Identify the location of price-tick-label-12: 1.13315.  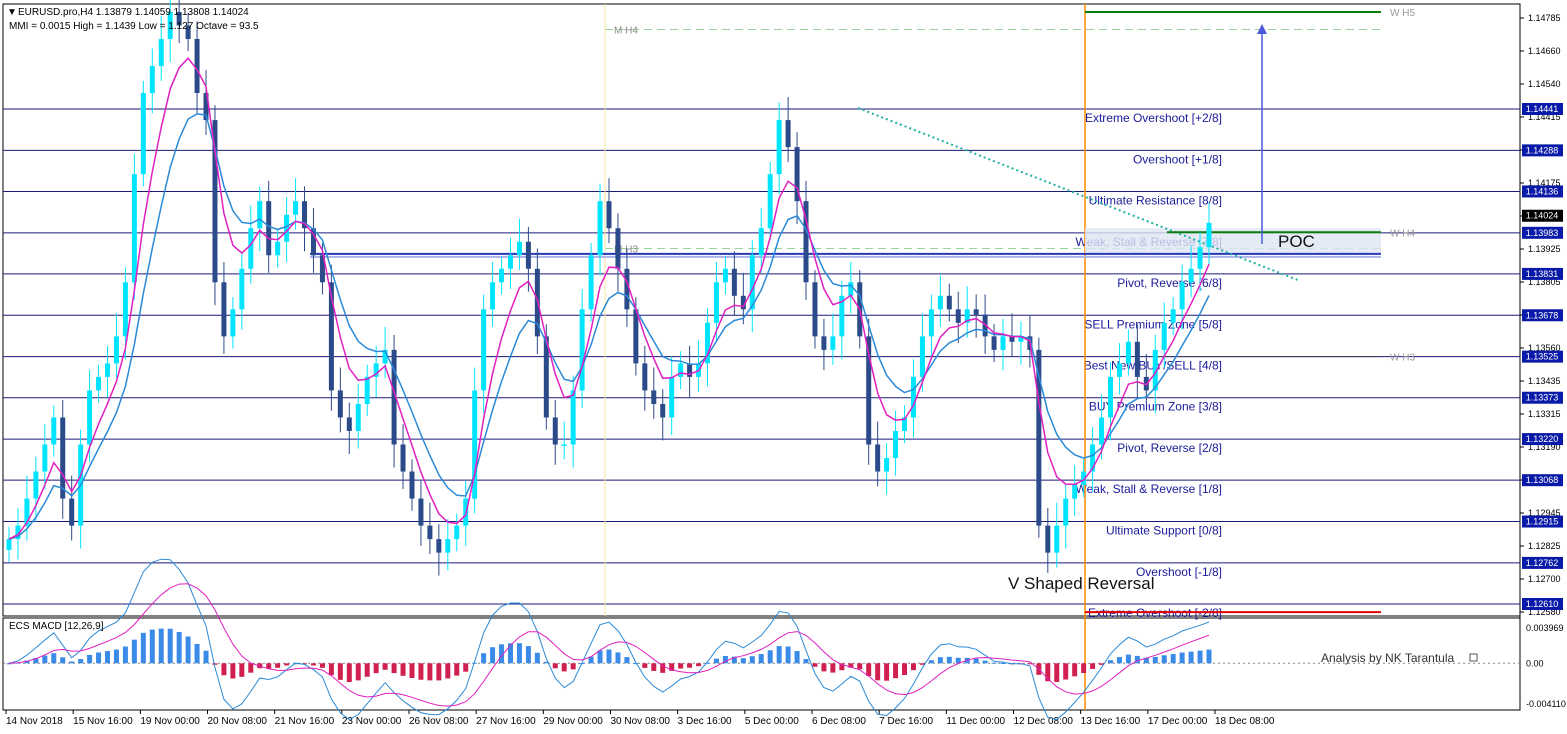
(1544, 414).